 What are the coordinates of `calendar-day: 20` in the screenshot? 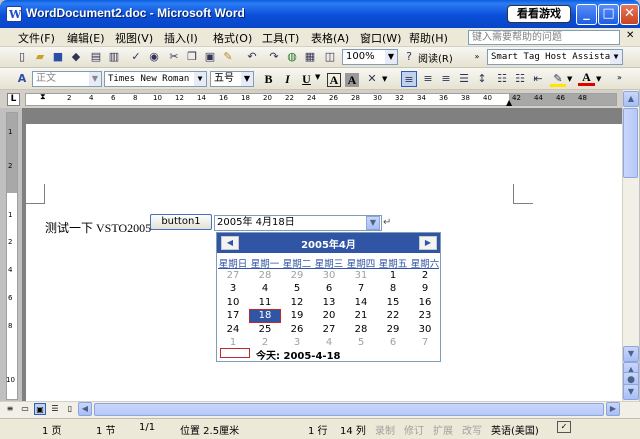 It's located at (329, 315).